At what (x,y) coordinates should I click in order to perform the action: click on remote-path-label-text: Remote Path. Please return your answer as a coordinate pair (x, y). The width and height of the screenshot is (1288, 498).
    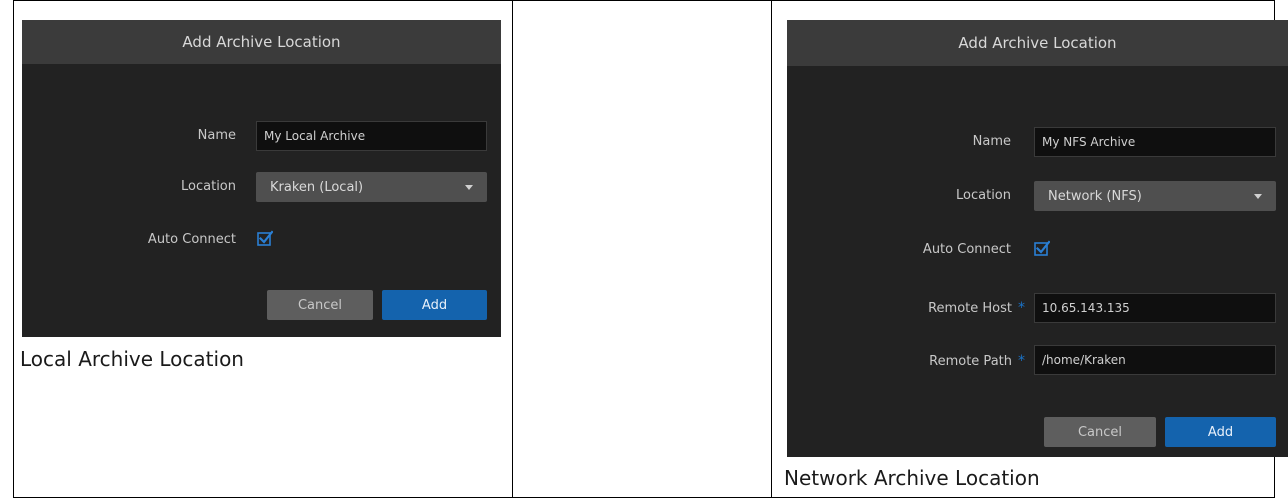
    Looking at the image, I should click on (970, 361).